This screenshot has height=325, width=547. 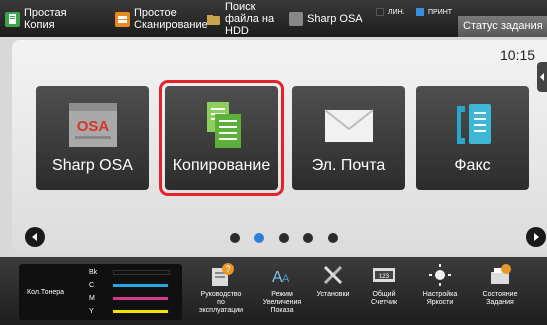 I want to click on osa-logo-text: OSA, so click(x=92, y=126).